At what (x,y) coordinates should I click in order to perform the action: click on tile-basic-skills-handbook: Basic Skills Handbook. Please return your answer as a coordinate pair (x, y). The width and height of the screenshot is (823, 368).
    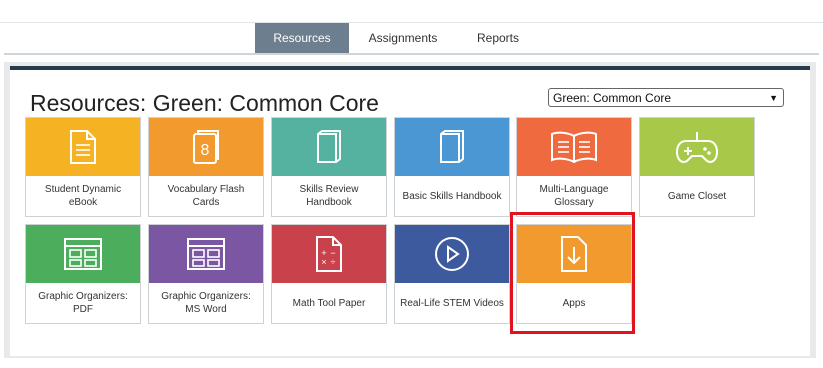
    Looking at the image, I should click on (452, 167).